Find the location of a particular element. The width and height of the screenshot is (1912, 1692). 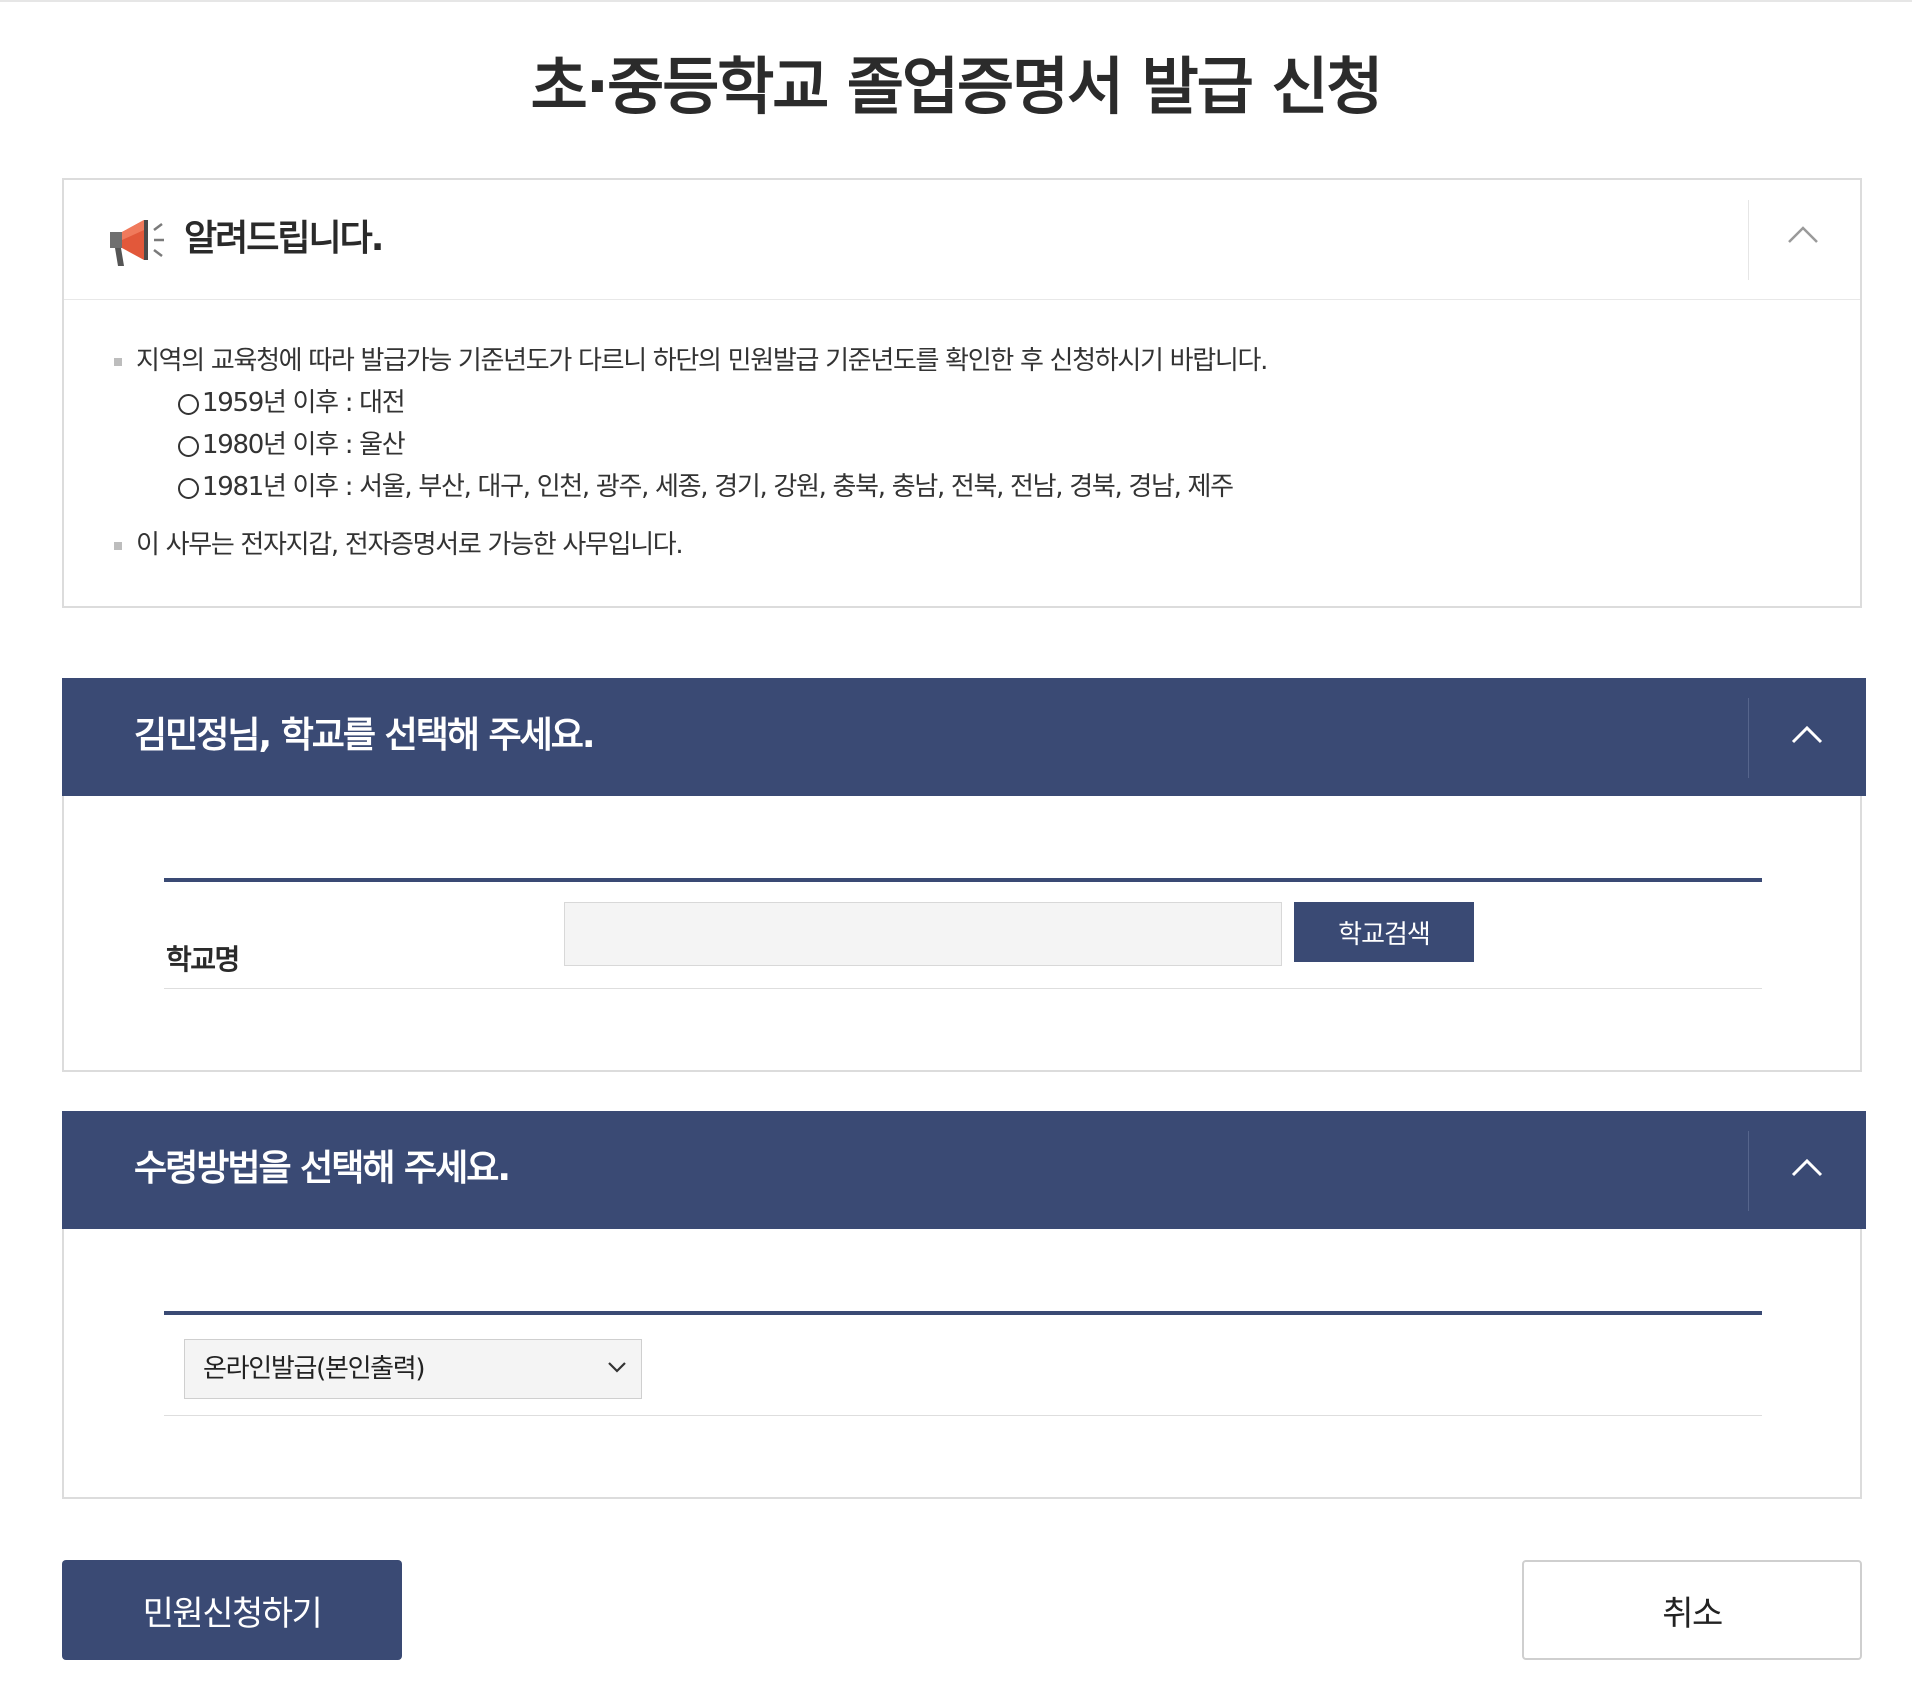

receipt-section-header: 수령방법을 선택해 주세요. is located at coordinates (964, 1170).